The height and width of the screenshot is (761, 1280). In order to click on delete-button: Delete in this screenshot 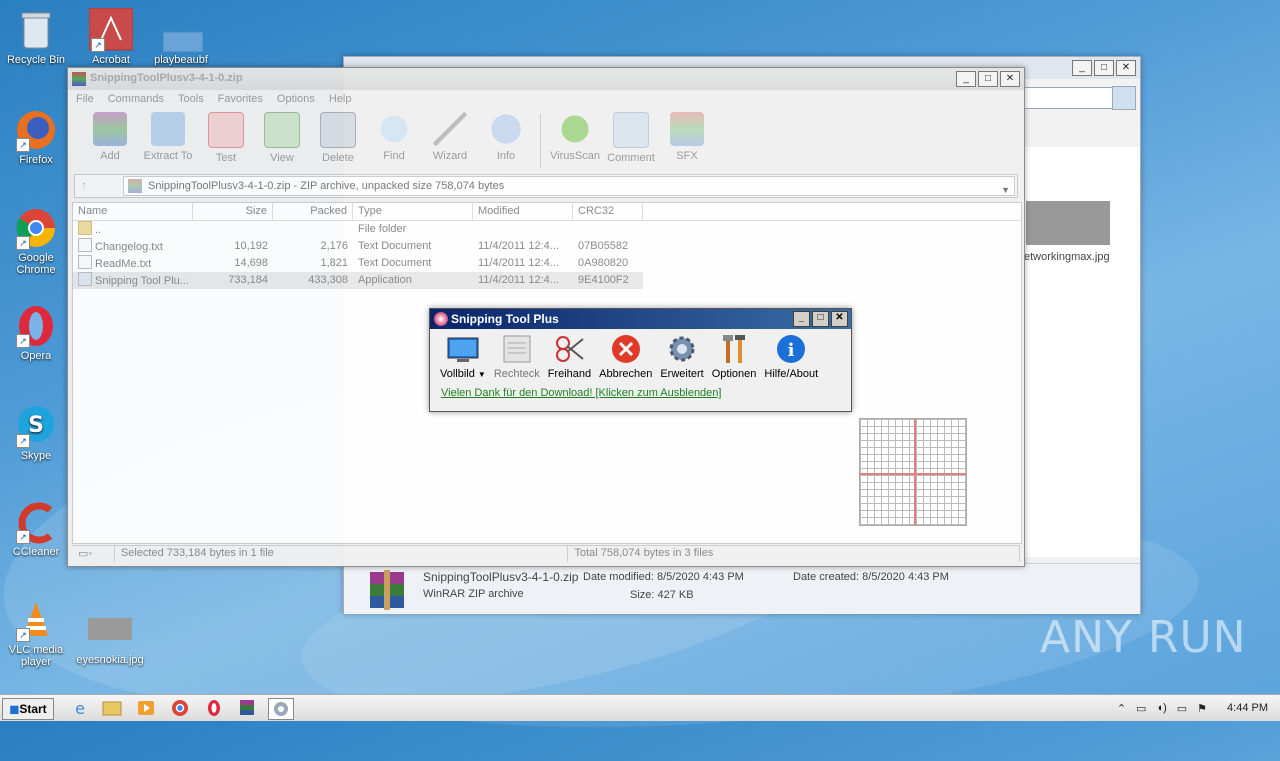, I will do `click(338, 141)`.